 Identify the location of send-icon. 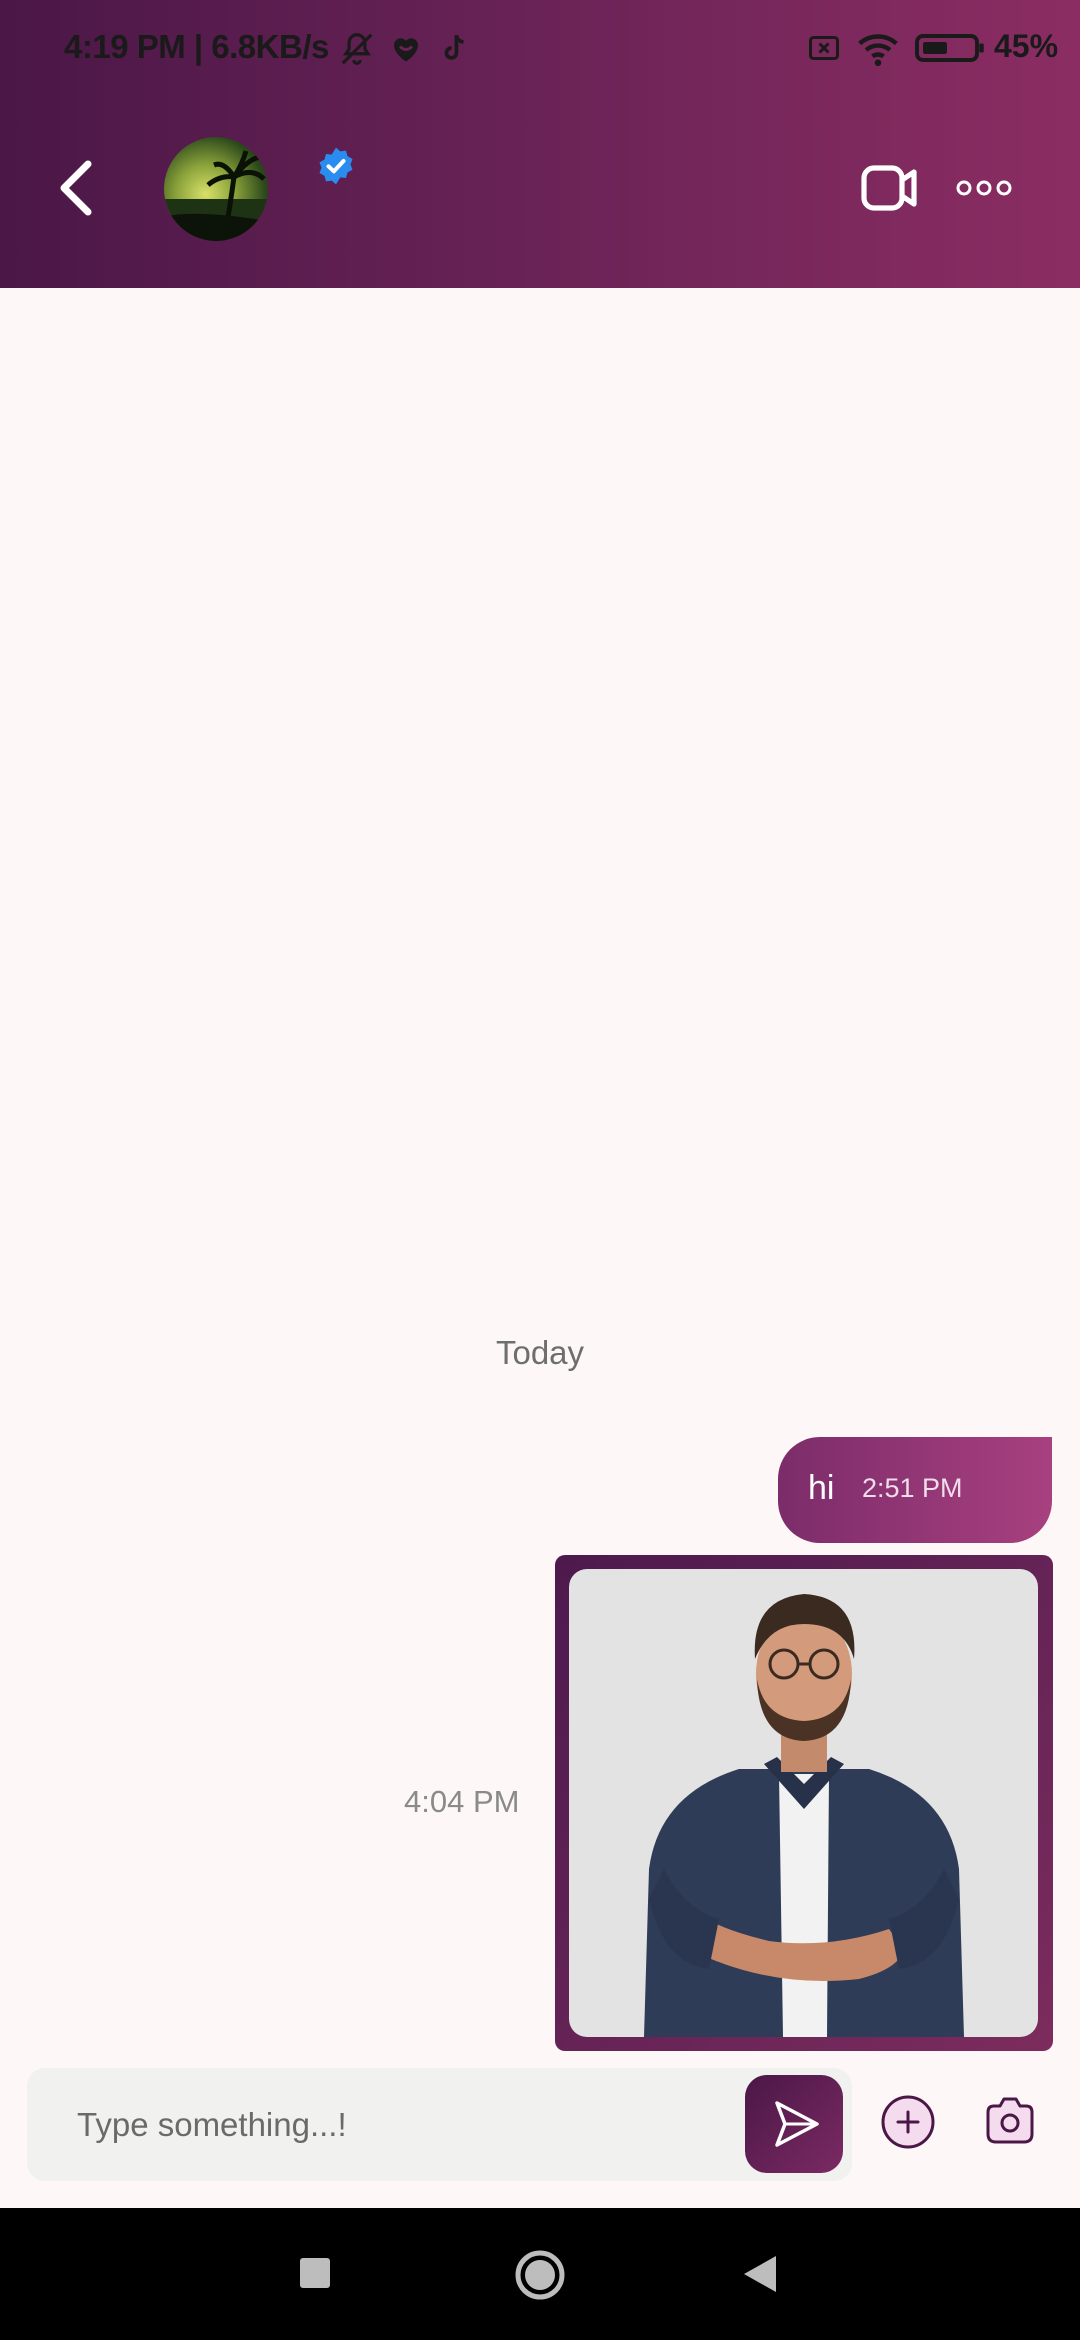
(797, 2124).